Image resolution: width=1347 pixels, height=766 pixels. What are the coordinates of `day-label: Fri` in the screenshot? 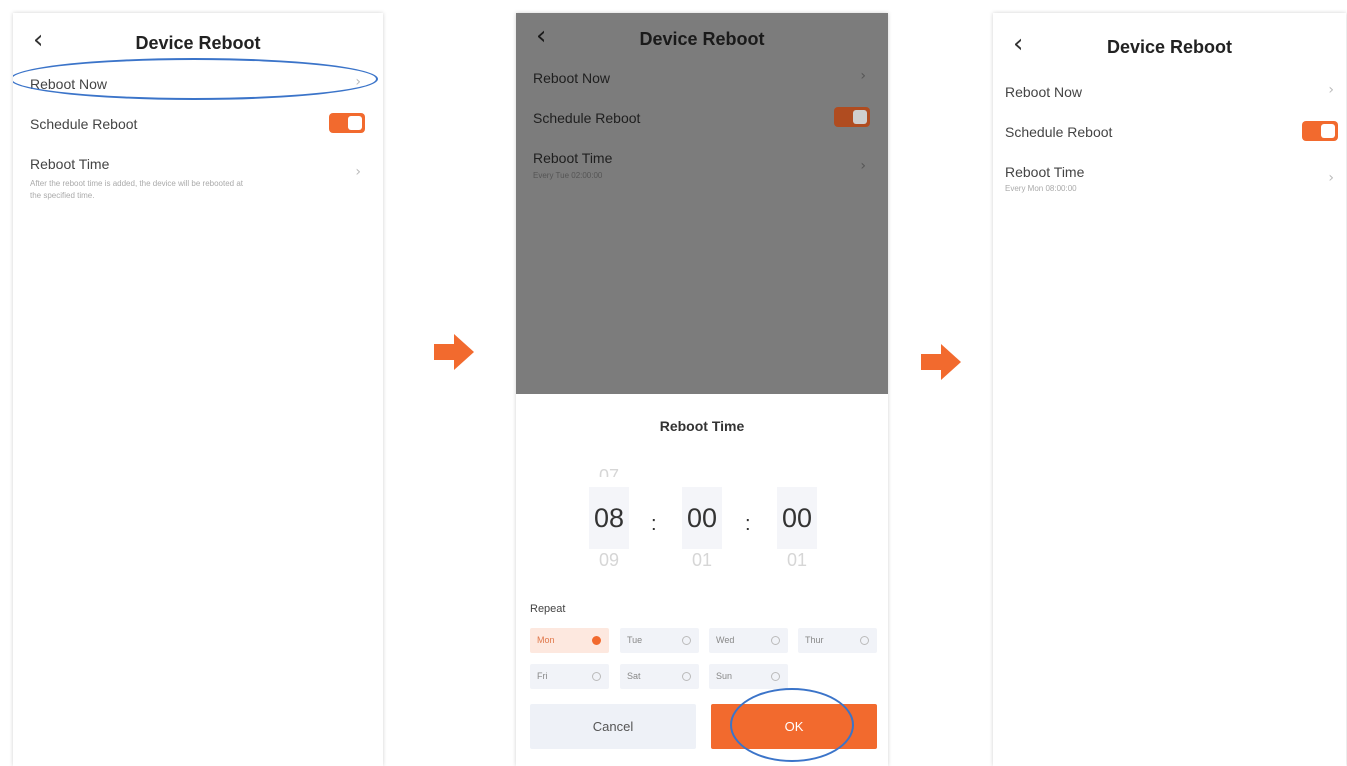 It's located at (542, 676).